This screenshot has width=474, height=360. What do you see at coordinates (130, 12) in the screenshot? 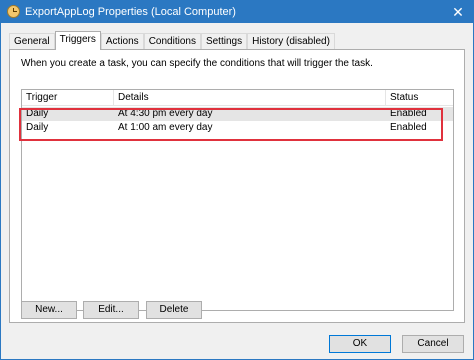
I see `window-title: ExportAppLog Properties (Local Computer)` at bounding box center [130, 12].